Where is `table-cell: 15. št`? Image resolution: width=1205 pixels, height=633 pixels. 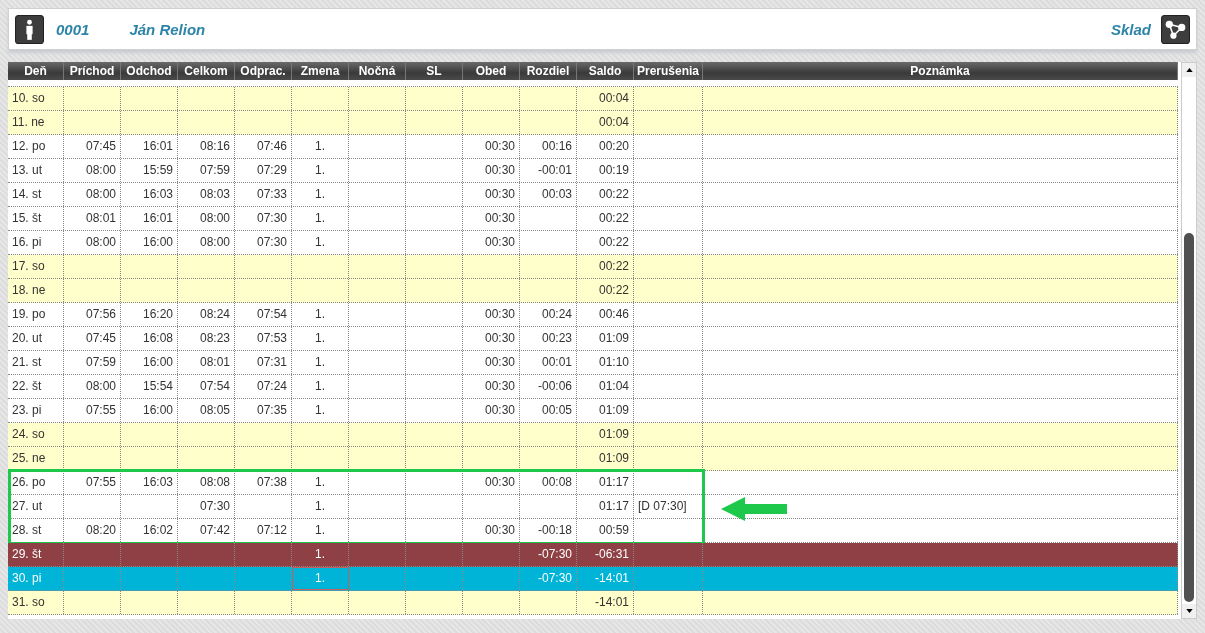 table-cell: 15. št is located at coordinates (36, 218).